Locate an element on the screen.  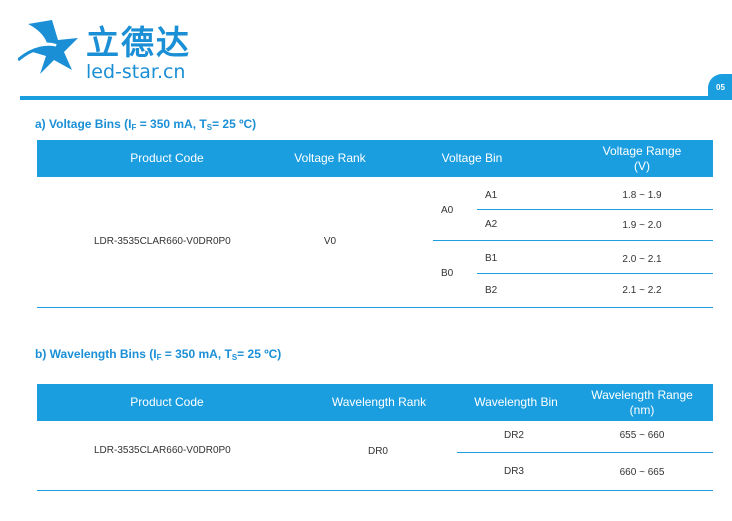
wavelength-row-divider is located at coordinates (585, 452).